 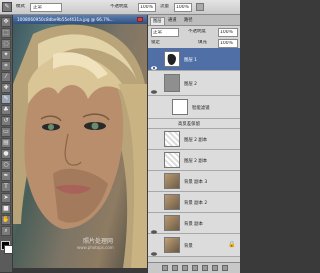 I want to click on layer-row: 背景 副本, so click(x=194, y=223).